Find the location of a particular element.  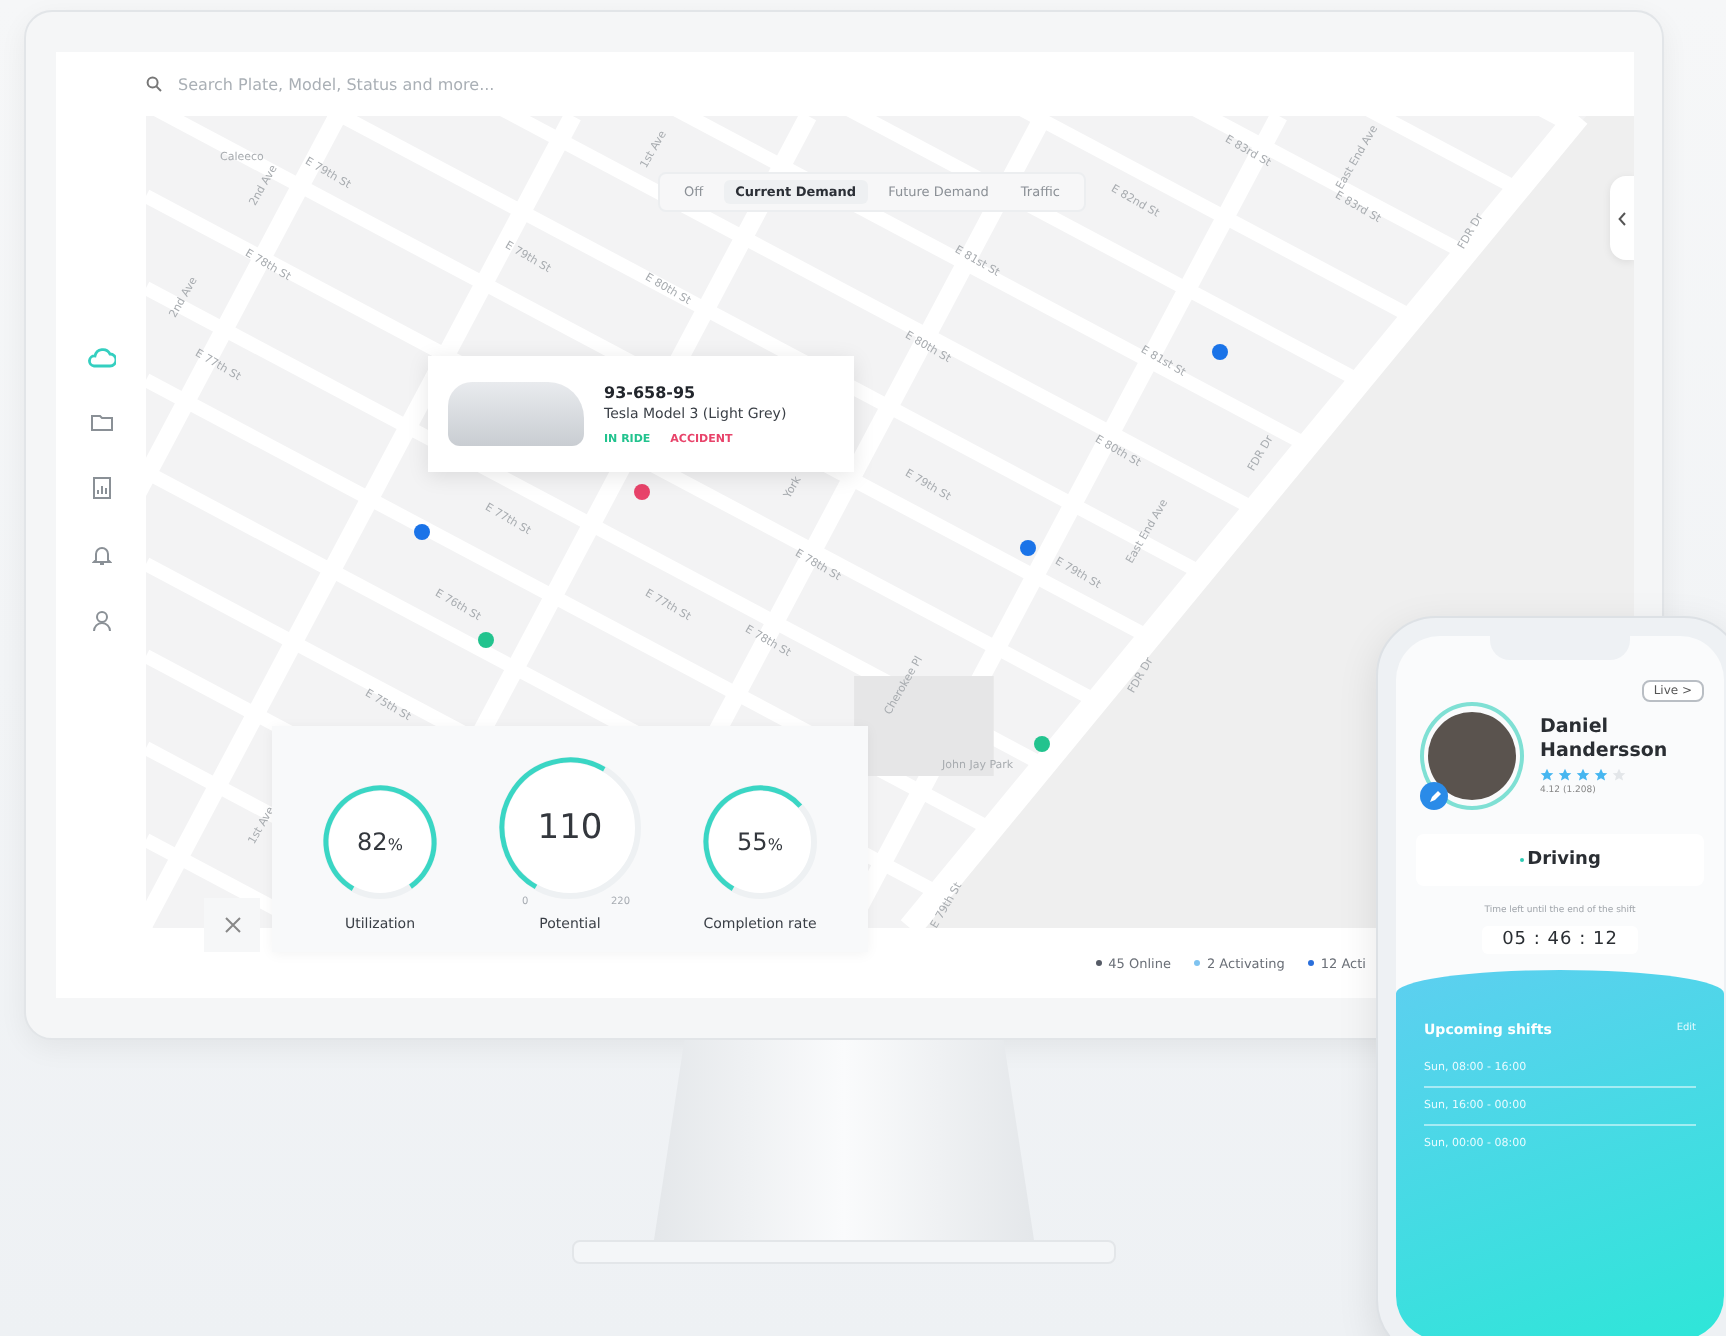

user-icon is located at coordinates (101, 621).